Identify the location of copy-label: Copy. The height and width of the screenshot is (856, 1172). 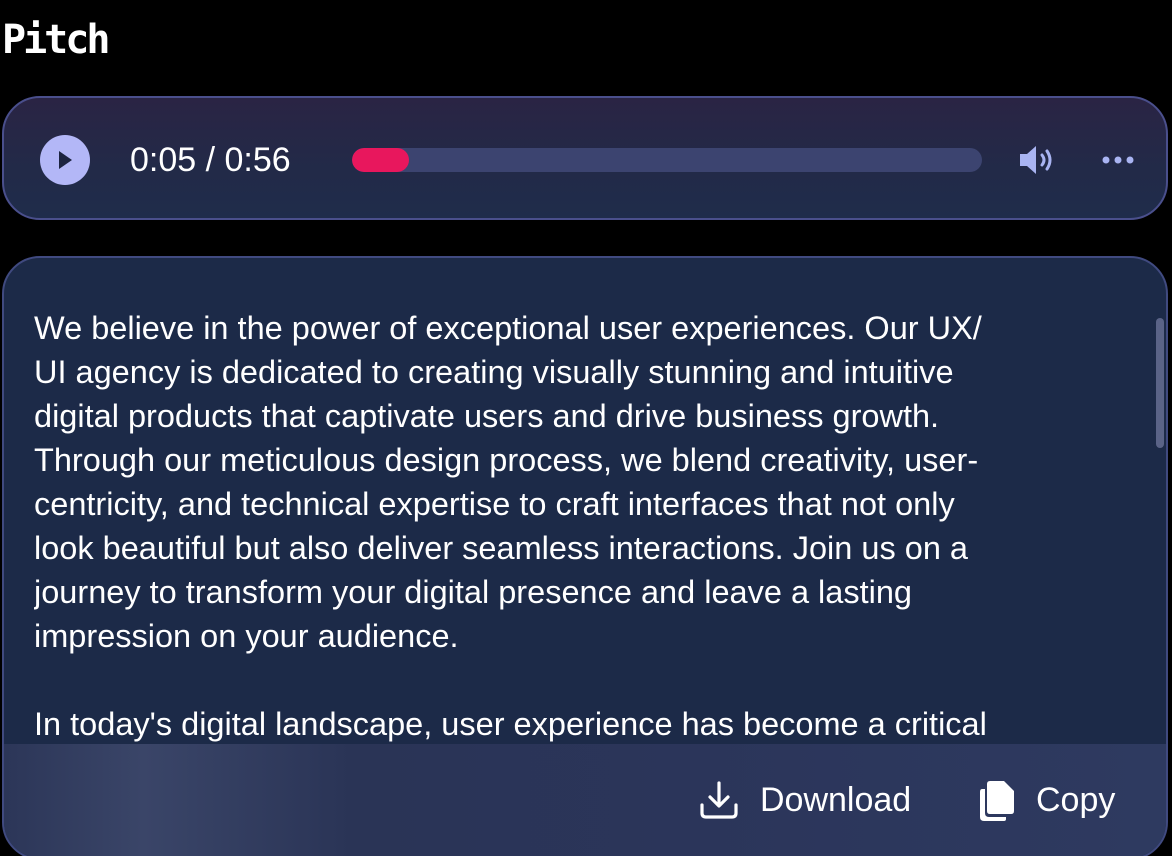
(1076, 800).